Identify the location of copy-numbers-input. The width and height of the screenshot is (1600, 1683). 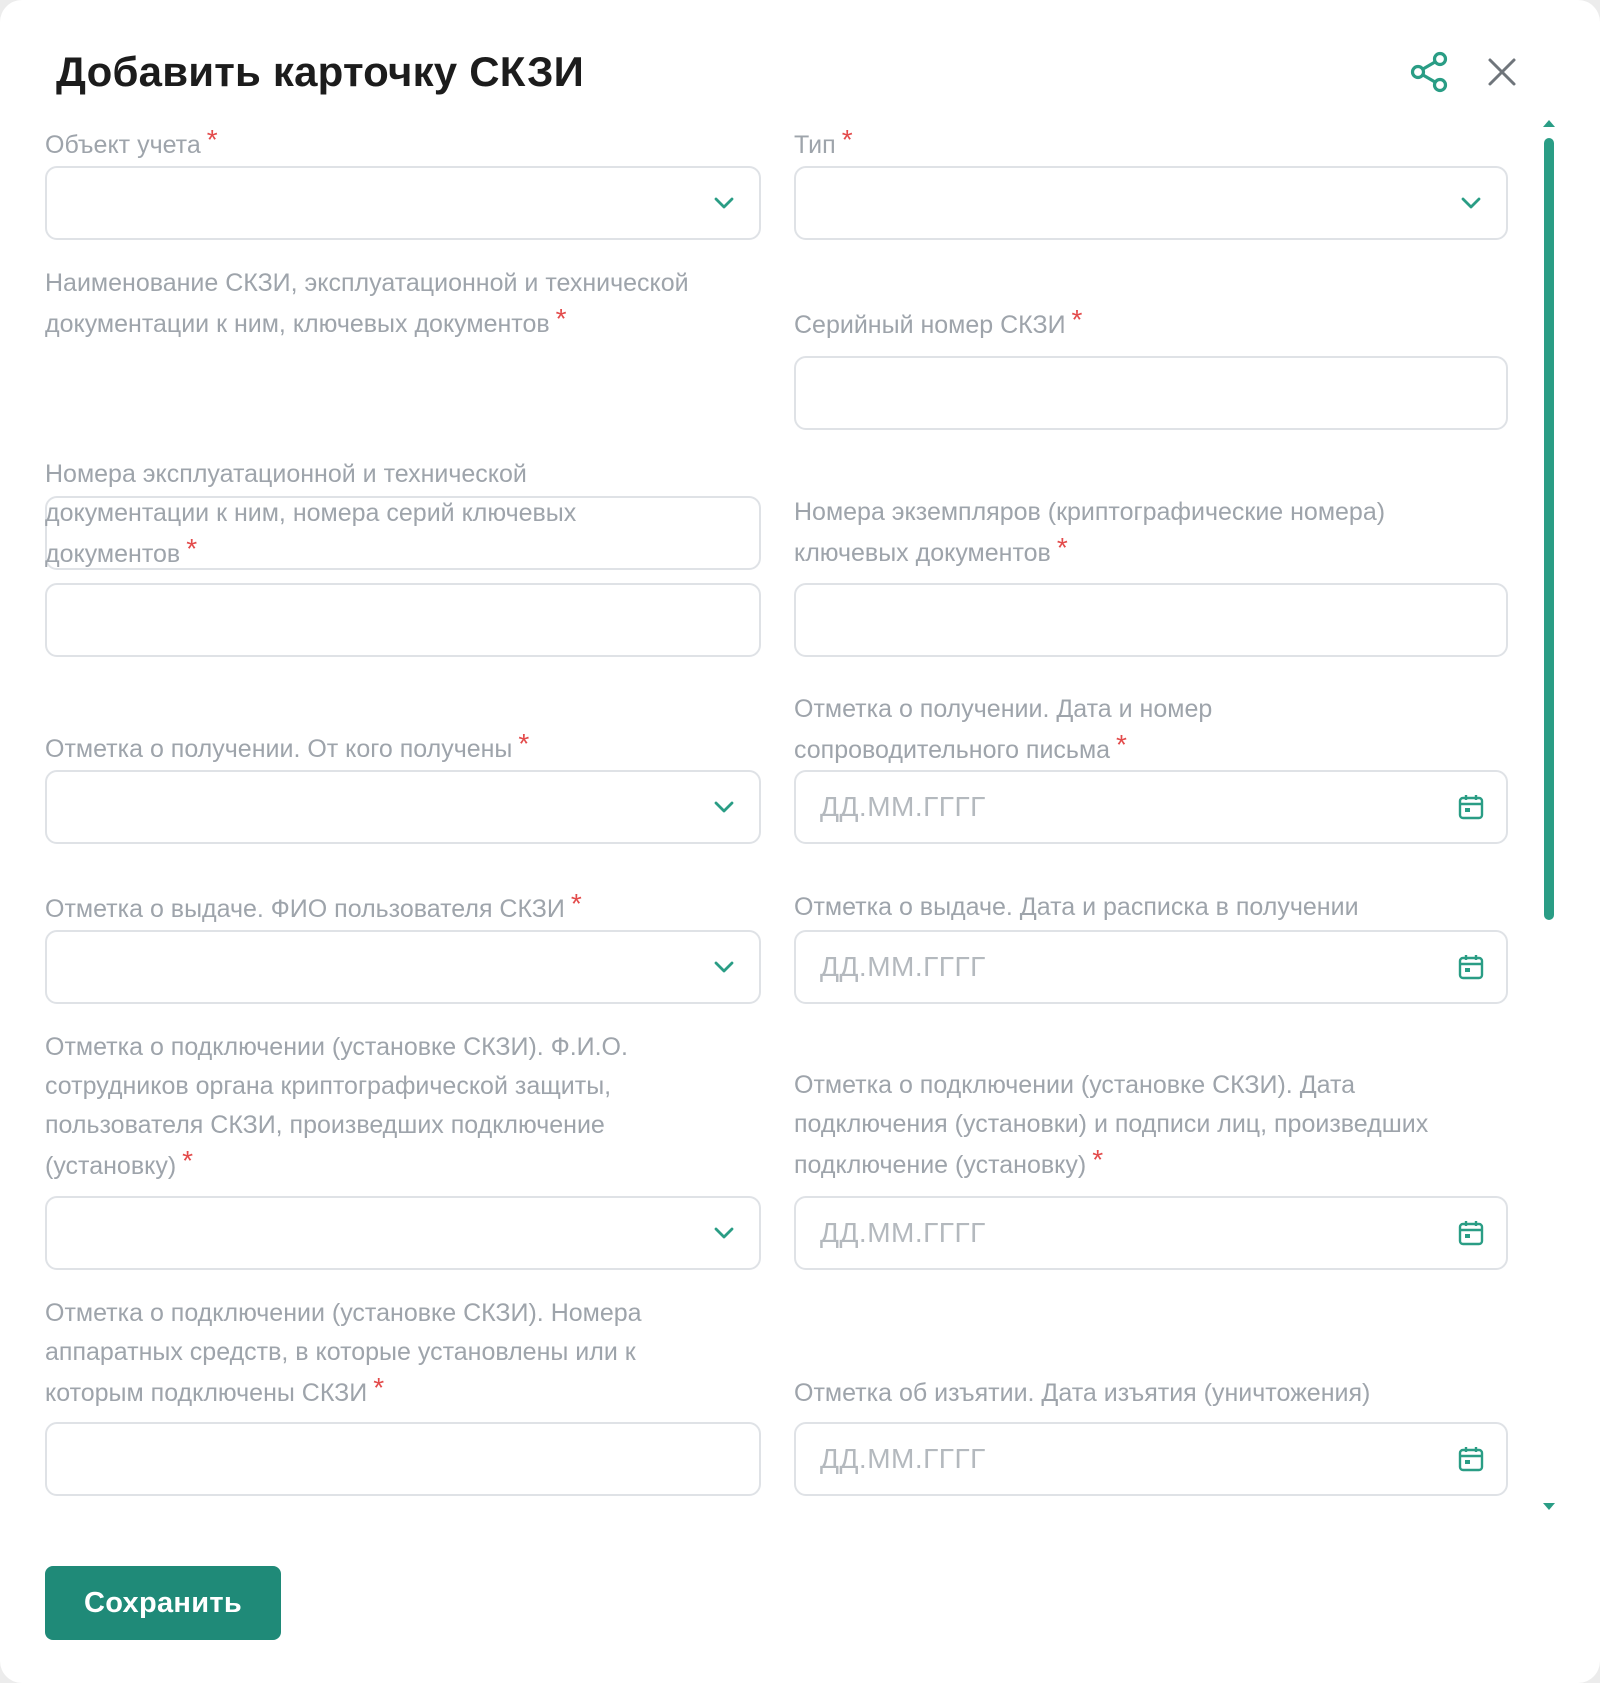
(1151, 620).